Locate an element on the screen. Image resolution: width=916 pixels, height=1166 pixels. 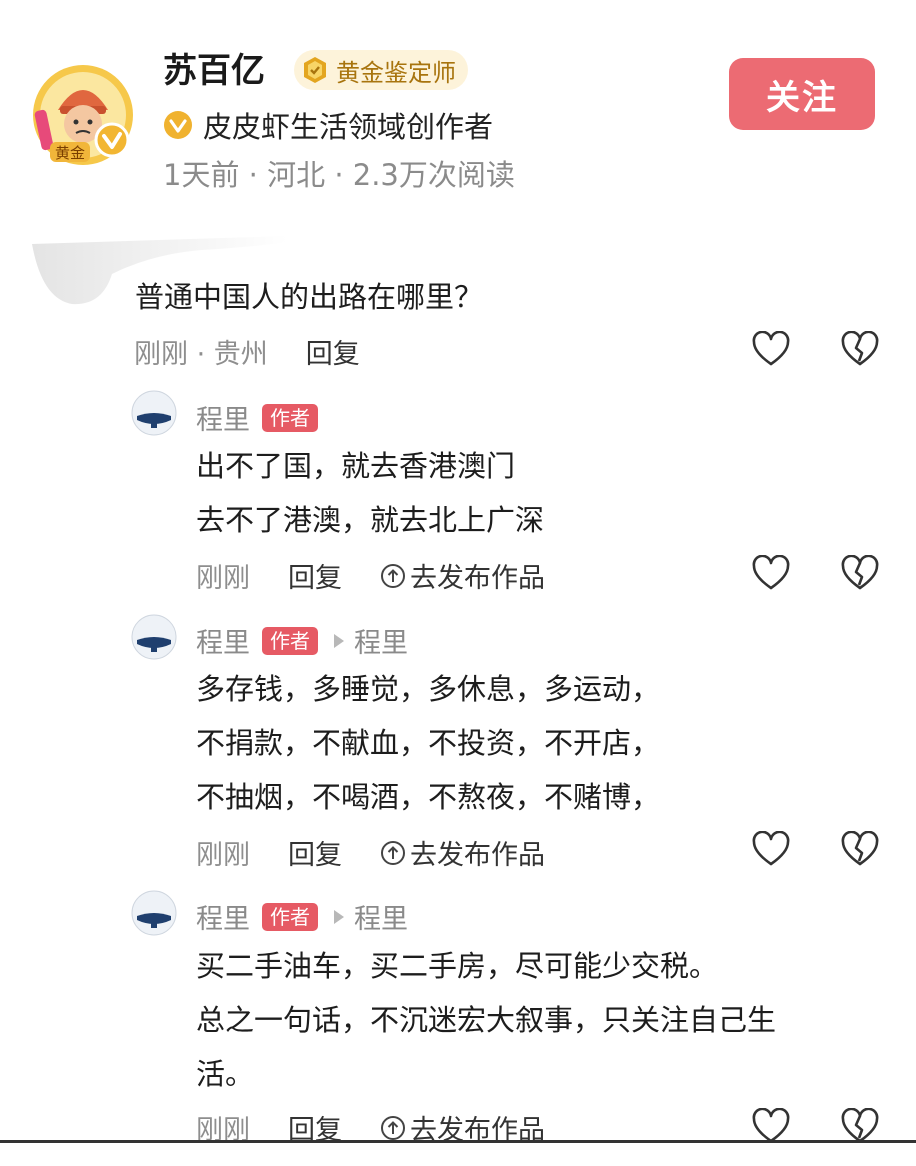
author-name: 苏百亿 is located at coordinates (214, 71).